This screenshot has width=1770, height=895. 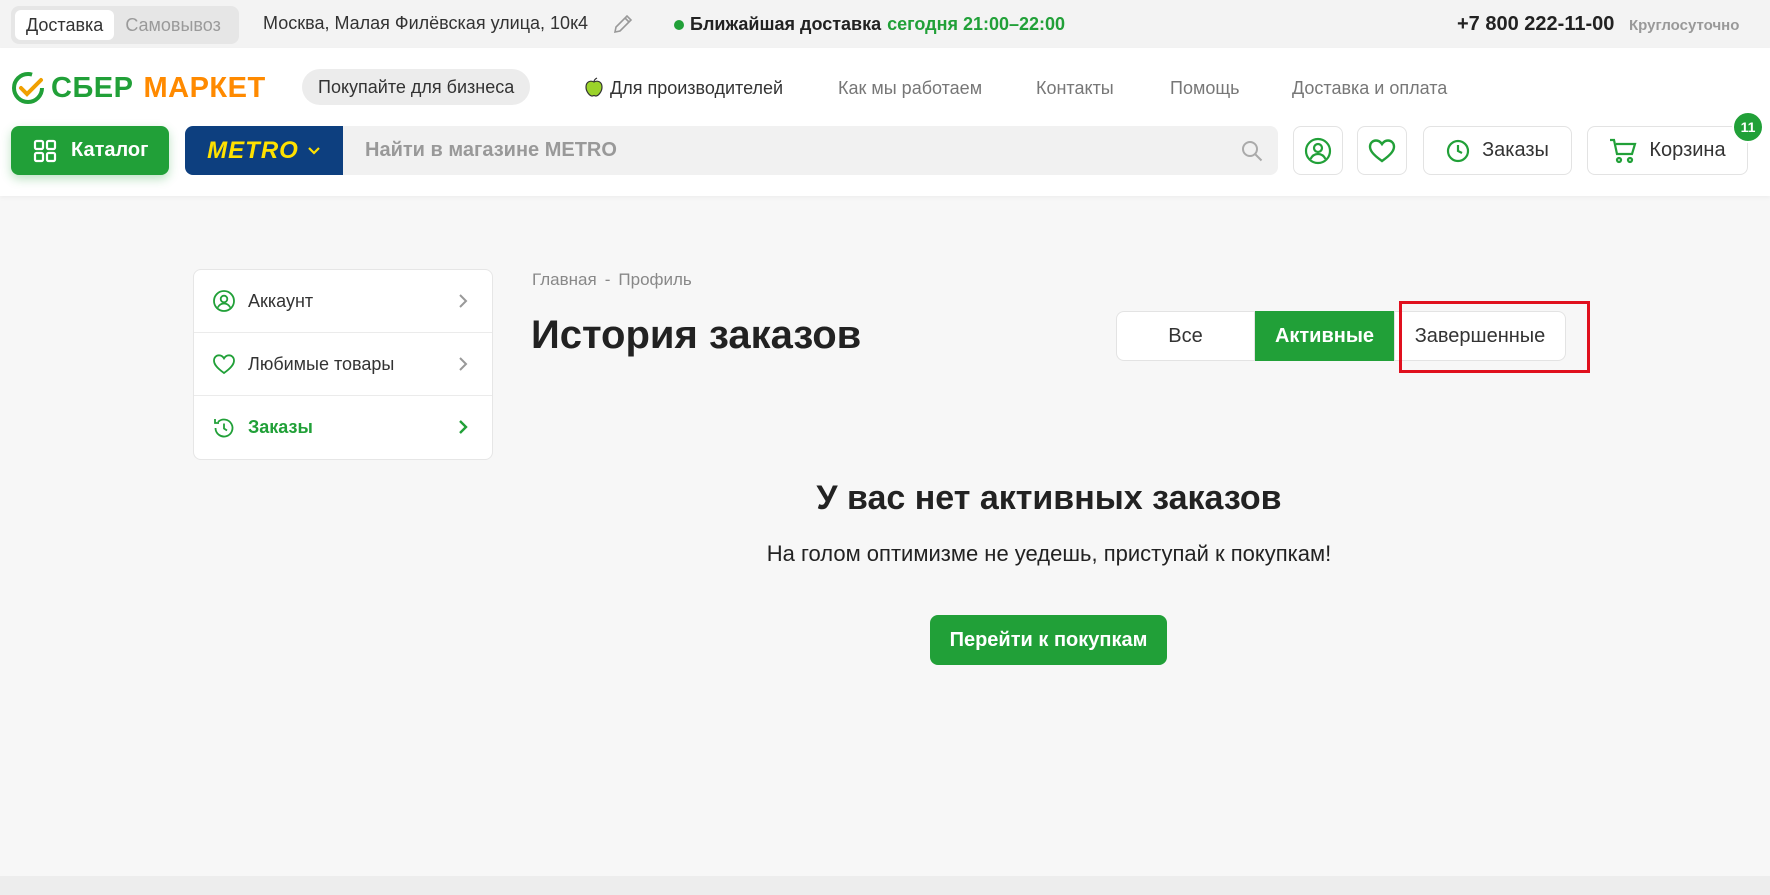 I want to click on catalog-button: Каталог, so click(x=90, y=150).